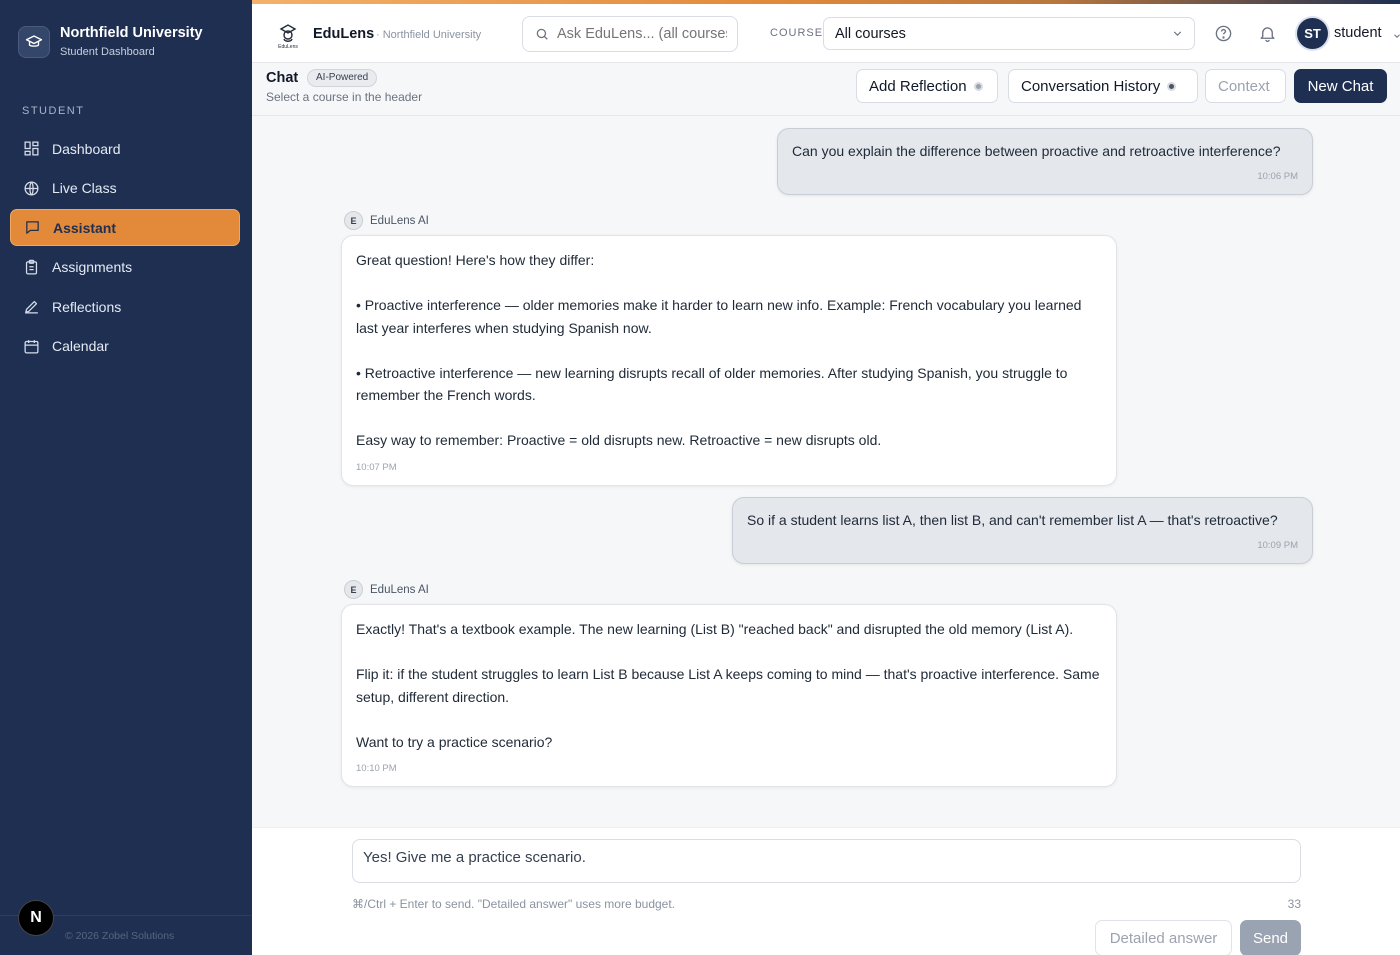  Describe the element at coordinates (110, 41) in the screenshot. I see `brand: Northfield University Student Dashboard` at that location.